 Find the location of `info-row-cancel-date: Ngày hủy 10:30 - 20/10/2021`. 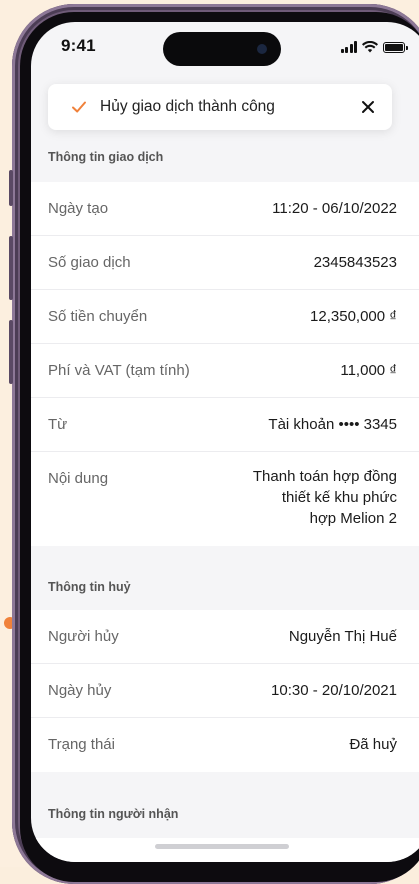

info-row-cancel-date: Ngày hủy 10:30 - 20/10/2021 is located at coordinates (225, 691).